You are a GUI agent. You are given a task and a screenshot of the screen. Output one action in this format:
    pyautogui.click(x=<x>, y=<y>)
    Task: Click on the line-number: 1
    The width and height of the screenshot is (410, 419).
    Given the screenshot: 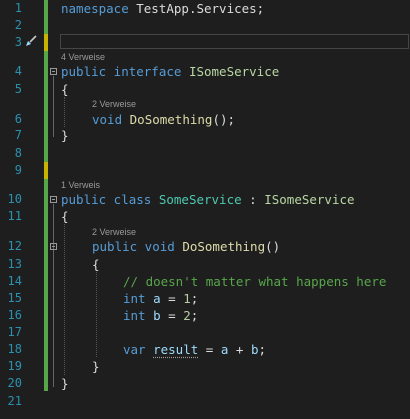 What is the action you would take?
    pyautogui.click(x=18, y=8)
    